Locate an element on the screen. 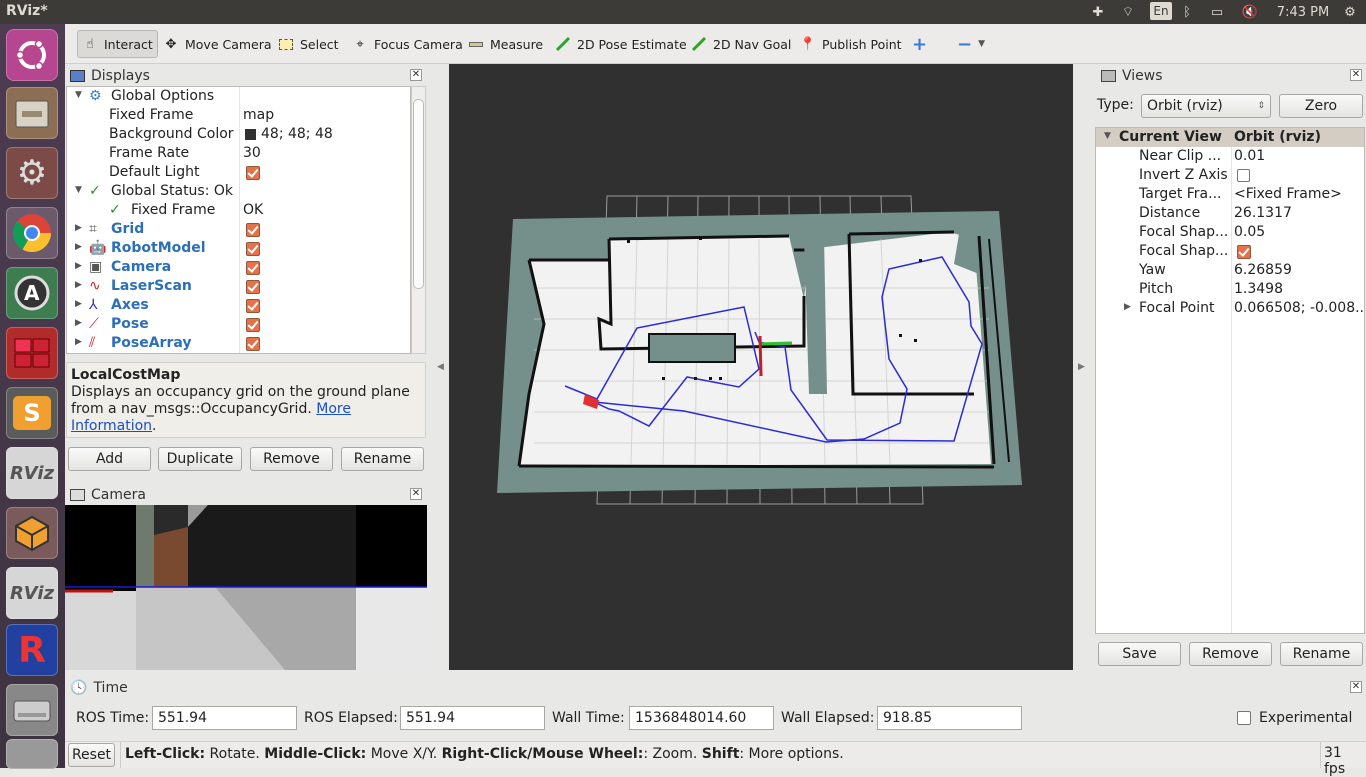 The width and height of the screenshot is (1366, 777). pitch-value: 1.3498 is located at coordinates (1258, 289).